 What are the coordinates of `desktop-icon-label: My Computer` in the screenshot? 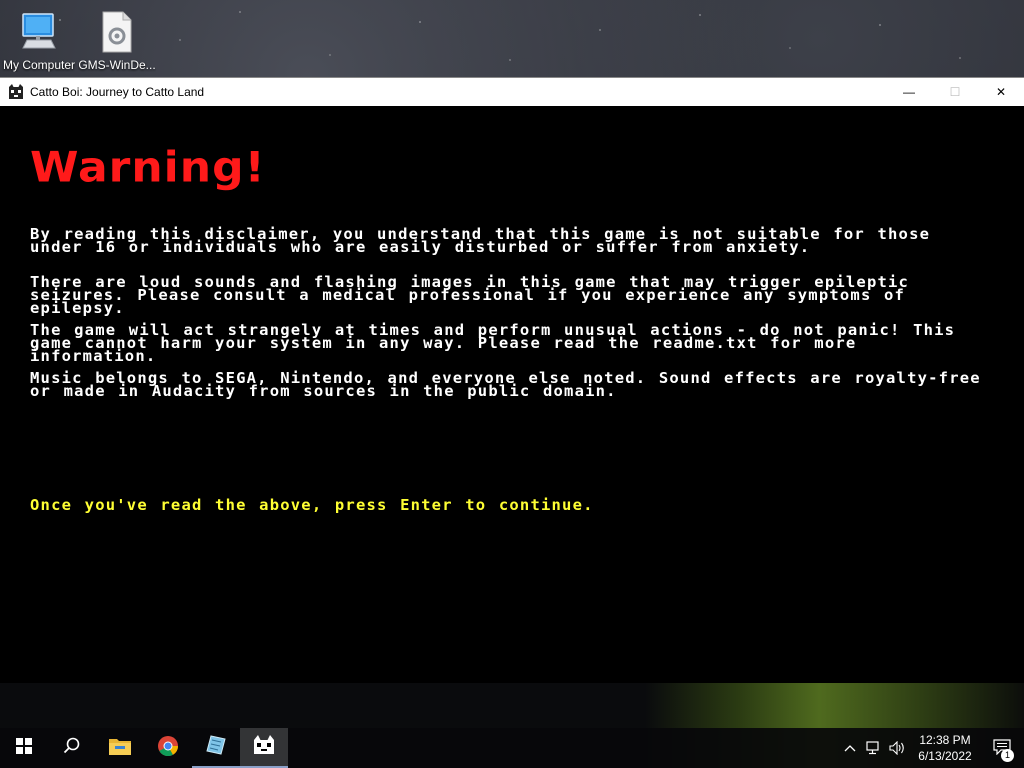 It's located at (39, 65).